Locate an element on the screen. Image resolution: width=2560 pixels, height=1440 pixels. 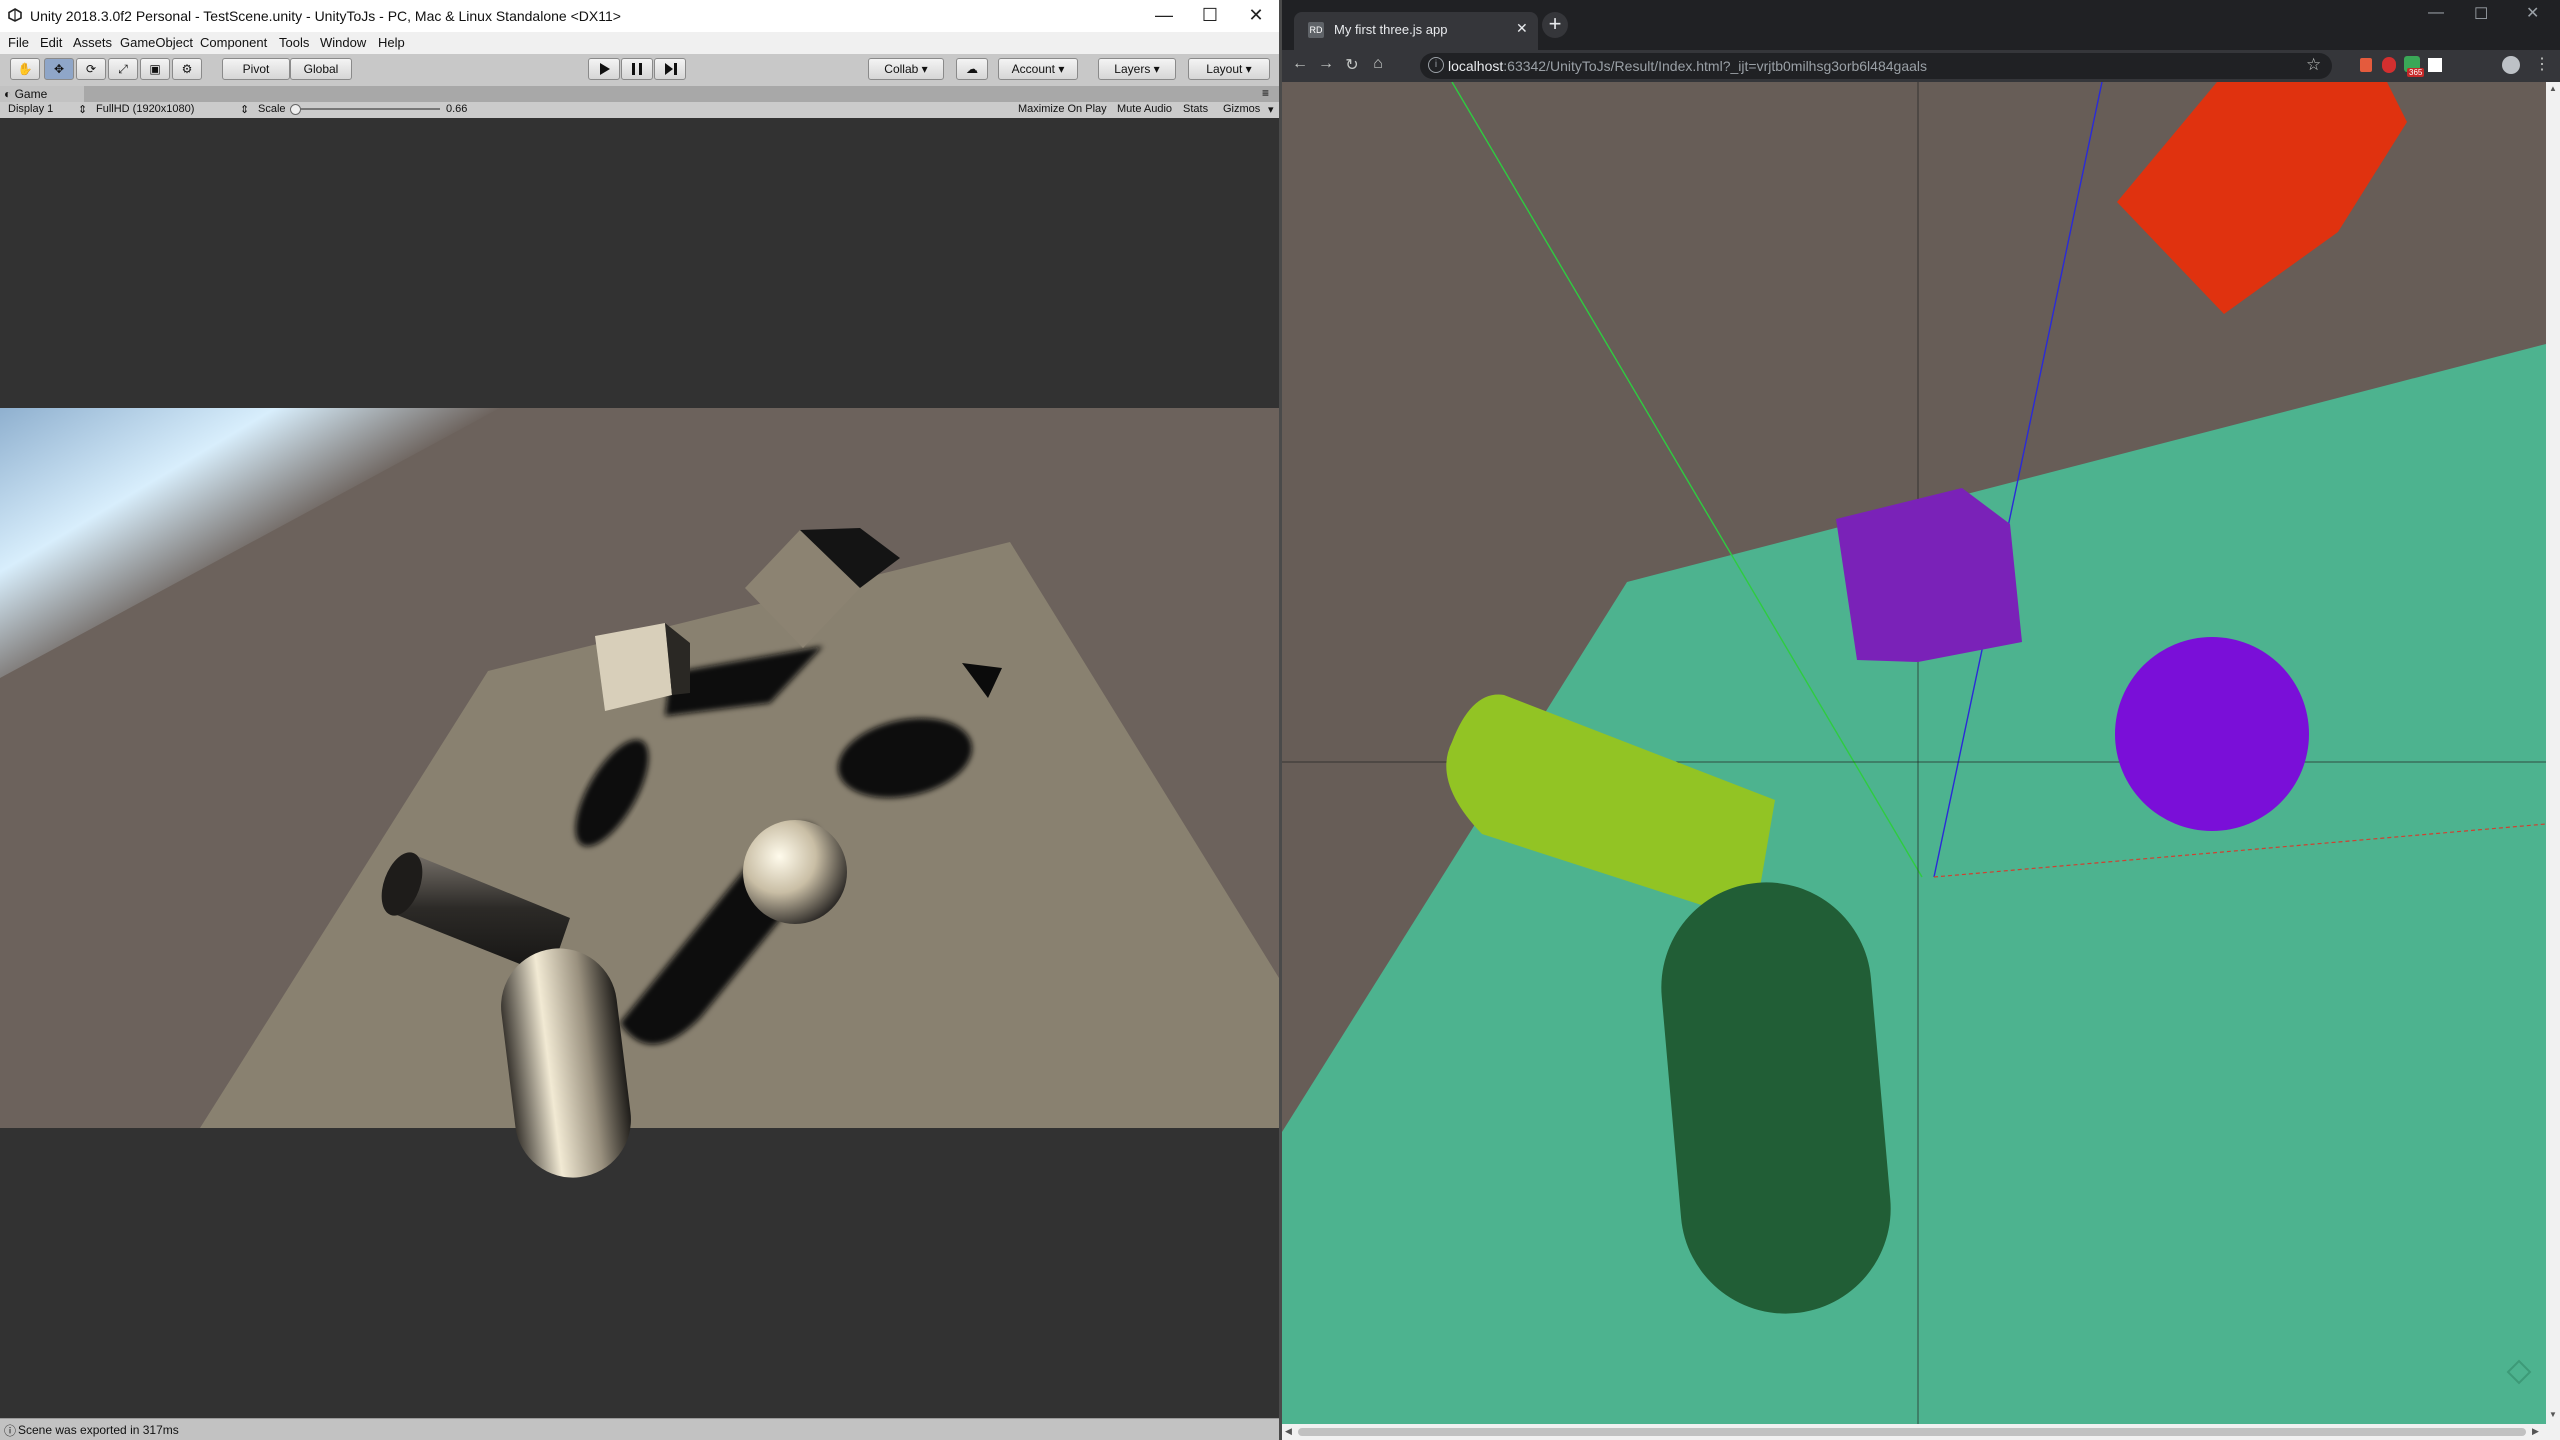
hand-tool-button: ✋ is located at coordinates (25, 69).